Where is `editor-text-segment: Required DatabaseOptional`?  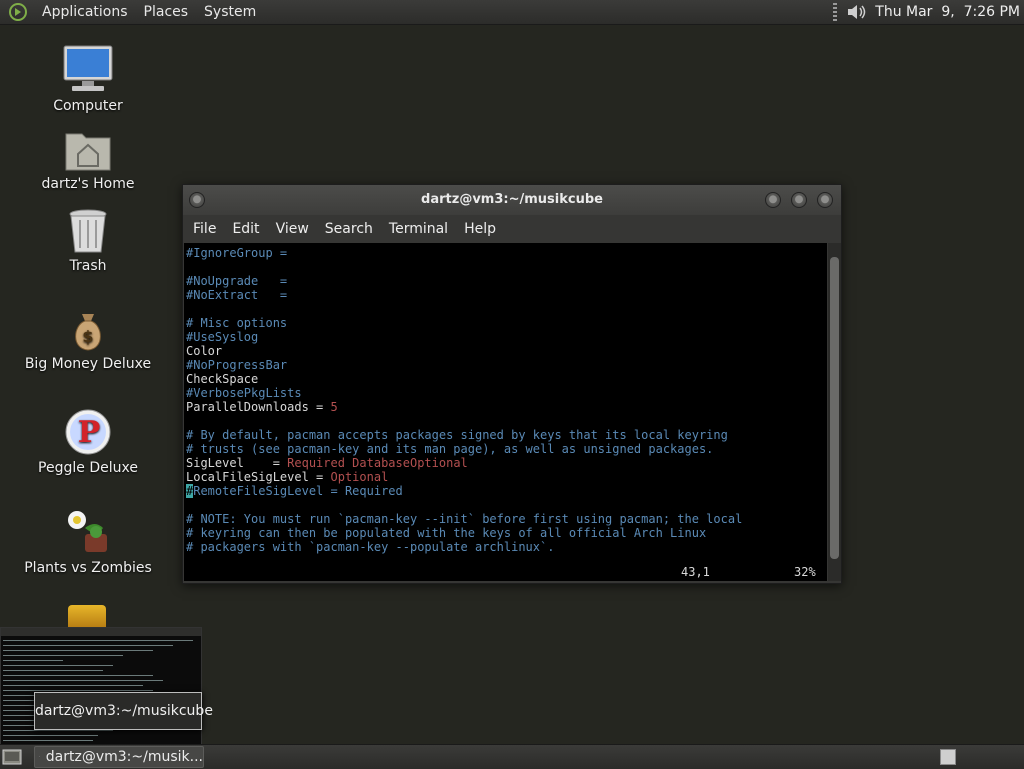 editor-text-segment: Required DatabaseOptional is located at coordinates (377, 463).